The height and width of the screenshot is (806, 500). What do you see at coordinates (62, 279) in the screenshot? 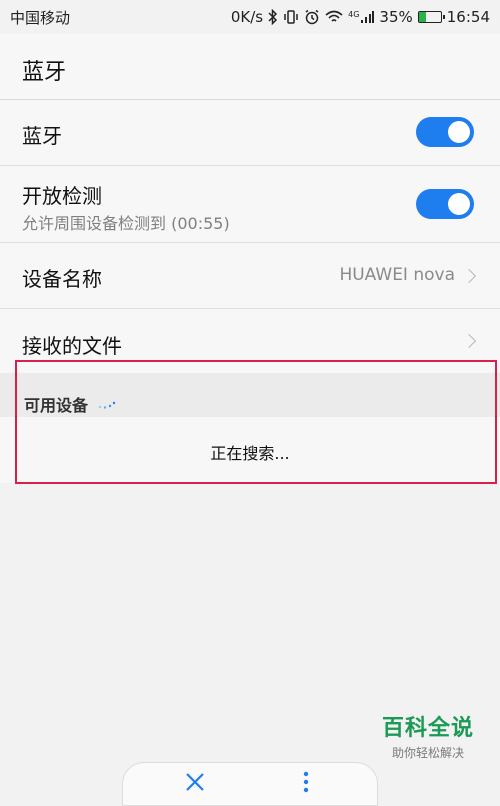
I see `device-name-label: 设备名称` at bounding box center [62, 279].